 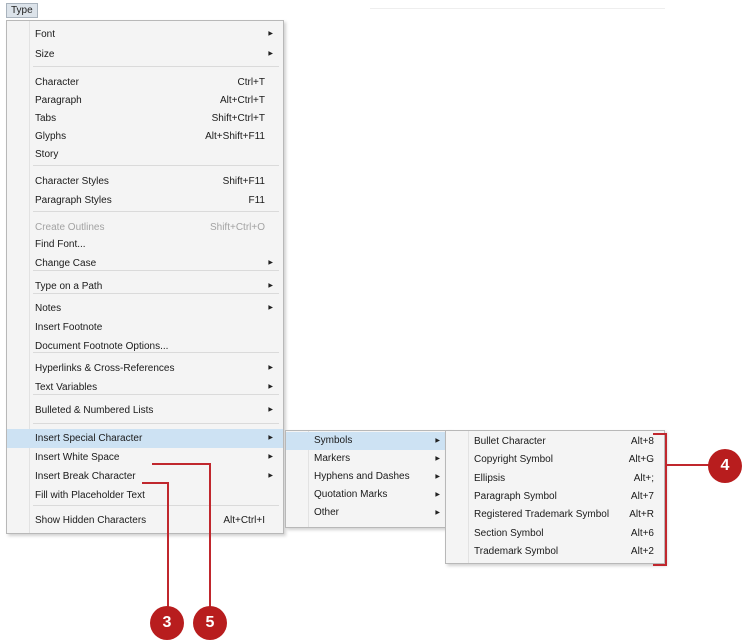 What do you see at coordinates (85, 476) in the screenshot?
I see `menu-item-label: Insert Break Character` at bounding box center [85, 476].